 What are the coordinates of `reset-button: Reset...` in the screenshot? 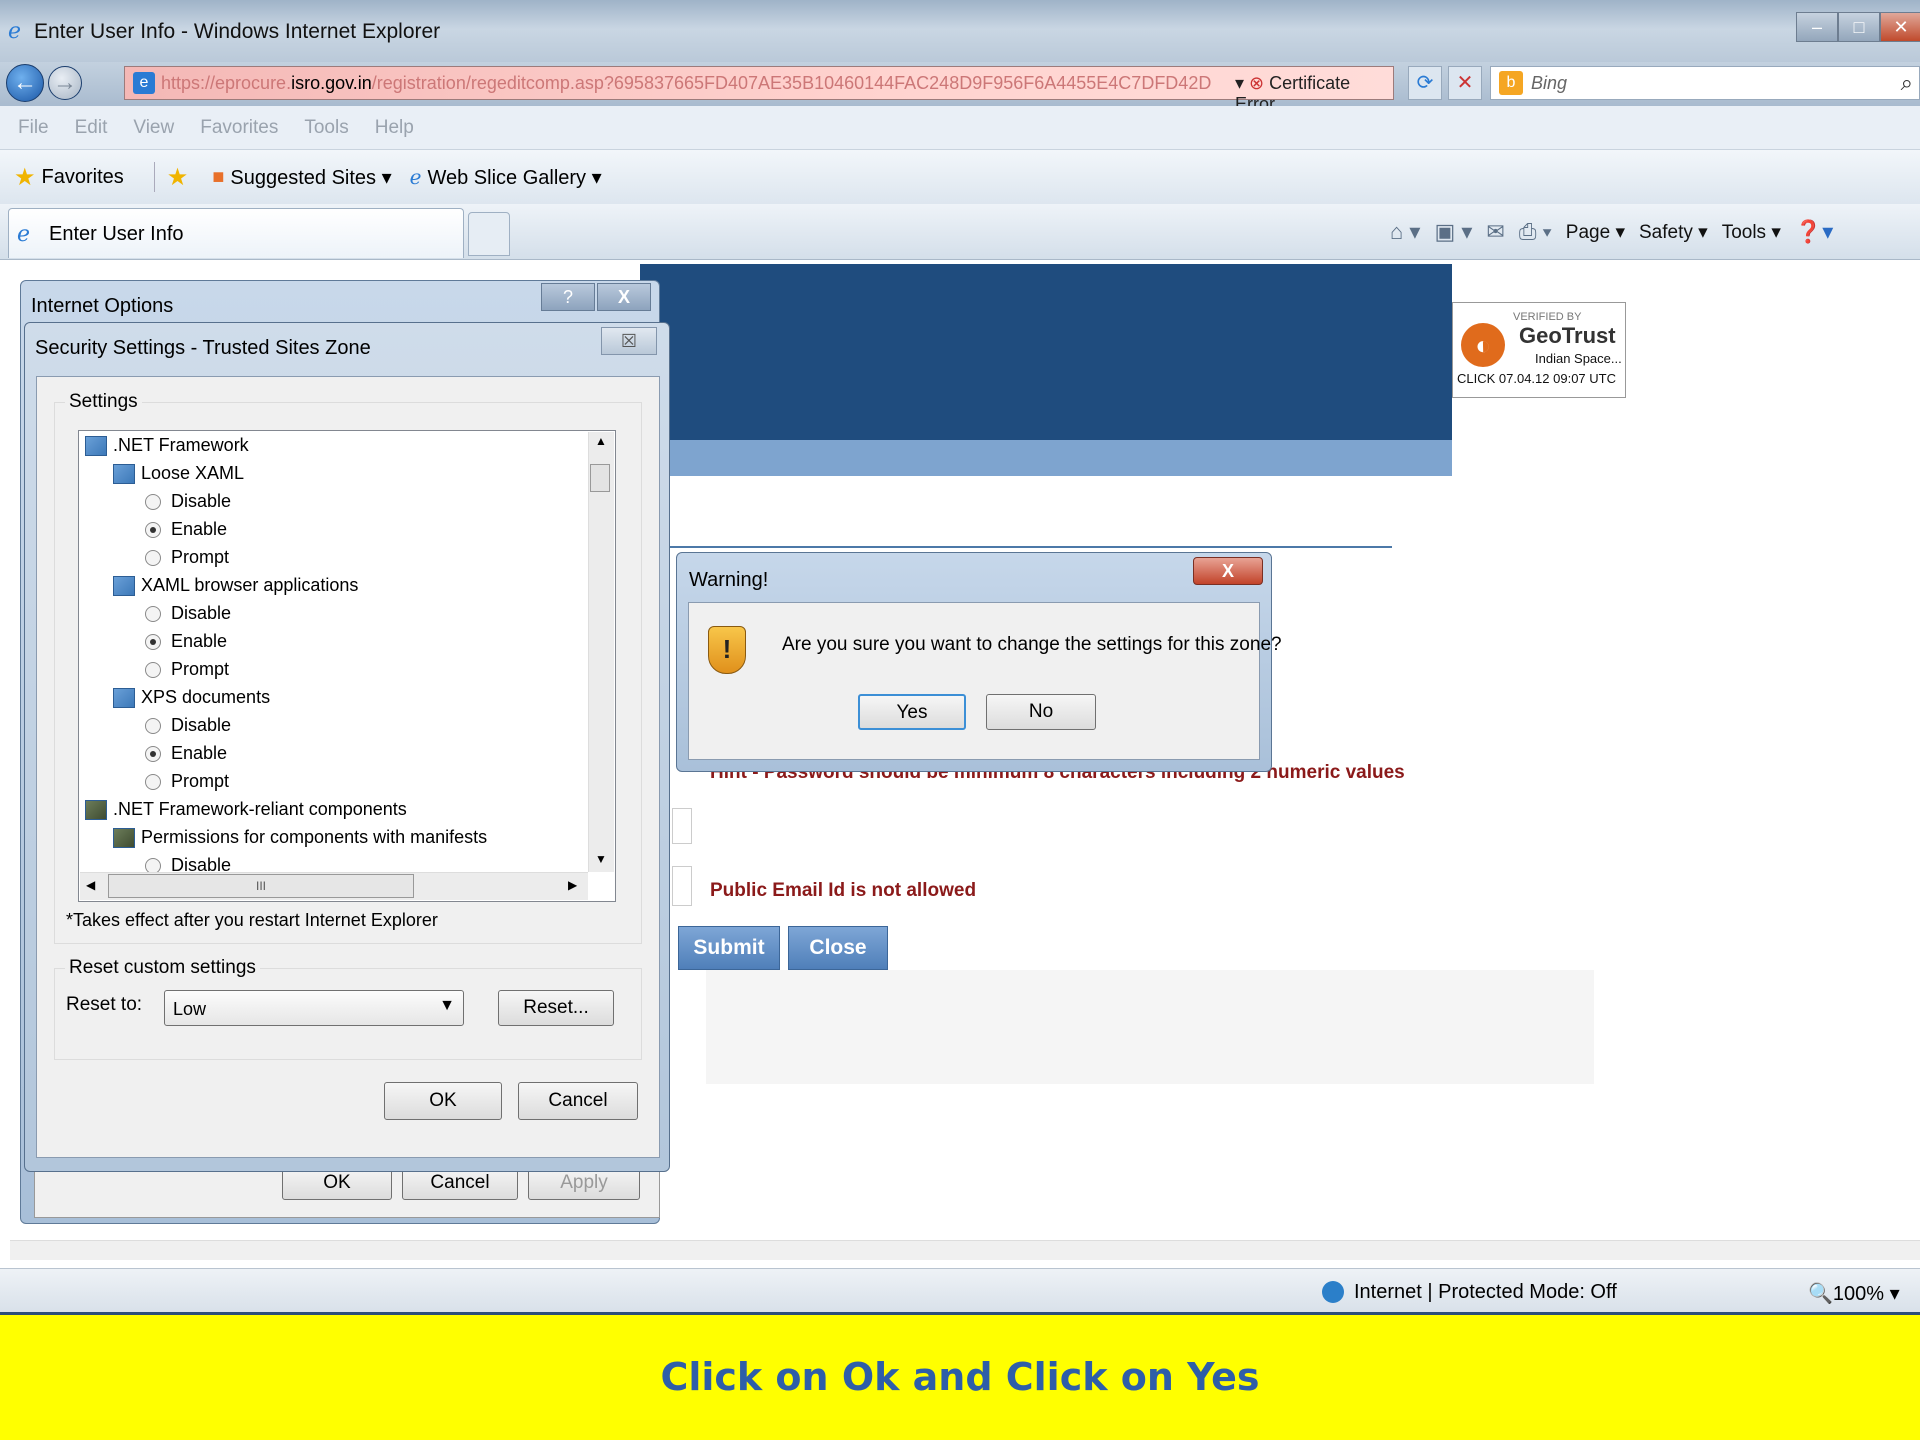 It's located at (556, 1008).